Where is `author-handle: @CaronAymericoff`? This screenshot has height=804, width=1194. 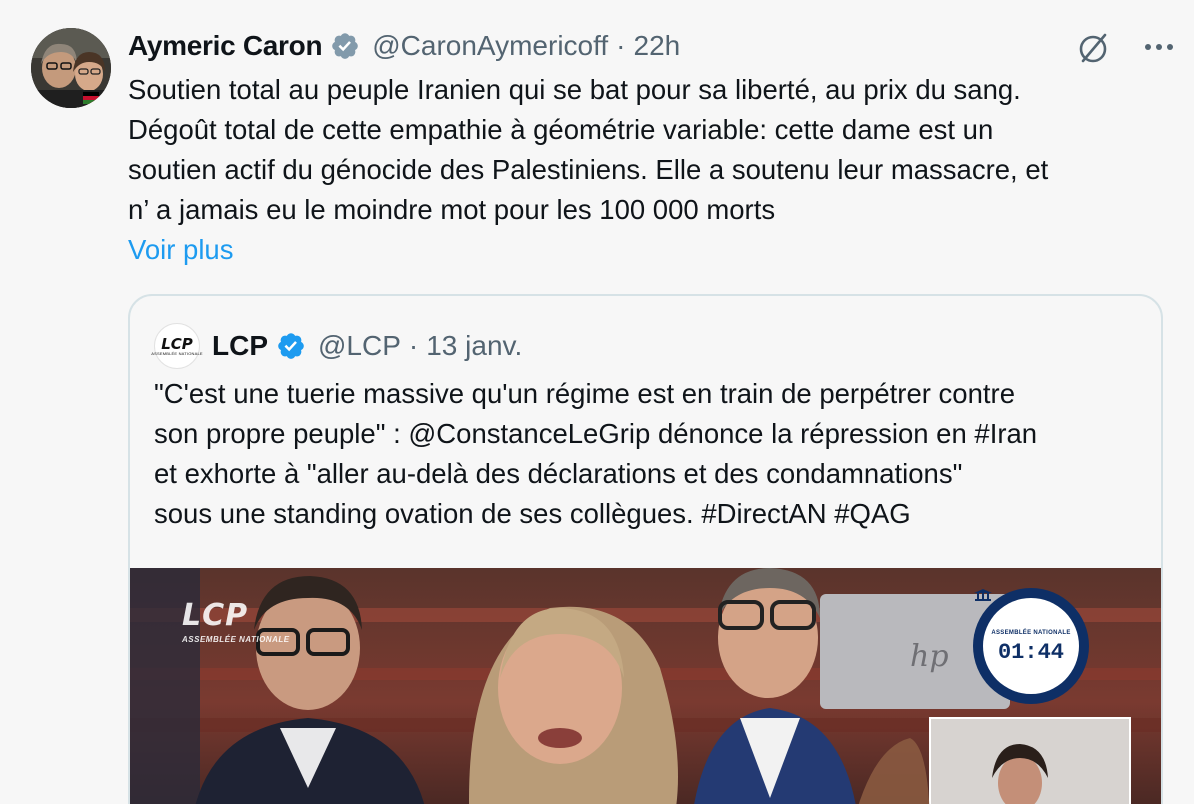
author-handle: @CaronAymericoff is located at coordinates (490, 46).